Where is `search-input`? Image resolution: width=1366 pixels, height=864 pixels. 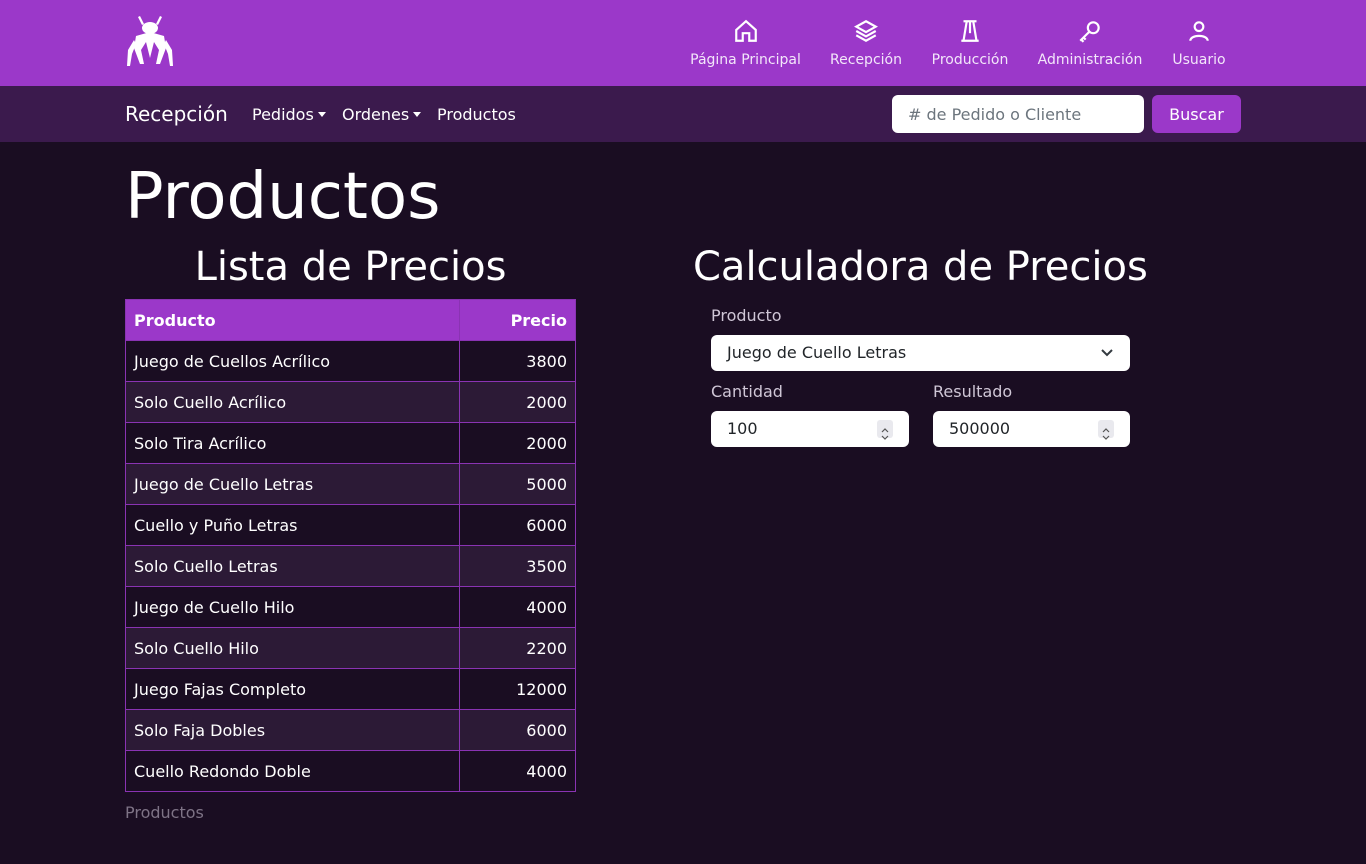 search-input is located at coordinates (1018, 114).